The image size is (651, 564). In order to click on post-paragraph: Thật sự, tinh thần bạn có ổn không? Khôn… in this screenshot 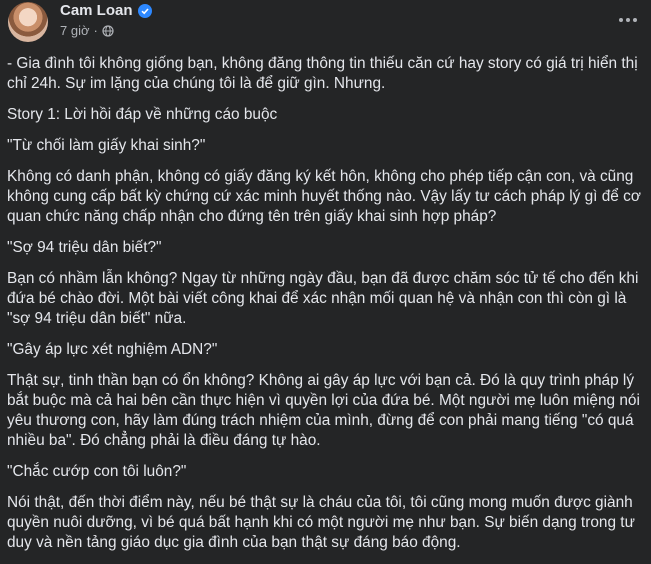, I will do `click(323, 410)`.